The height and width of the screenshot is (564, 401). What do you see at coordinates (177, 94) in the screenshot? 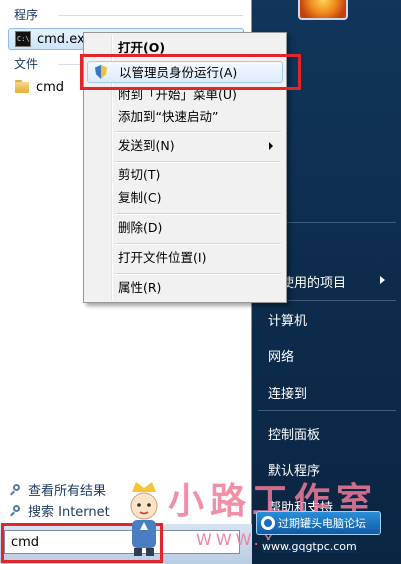
I see `menu-item-label: 附到「开始」菜单(U)` at bounding box center [177, 94].